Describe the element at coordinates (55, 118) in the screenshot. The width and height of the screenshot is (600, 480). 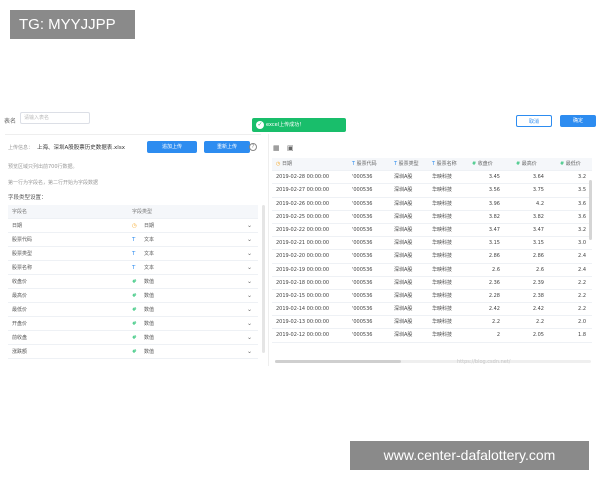
I see `tablename-input: 请输入表名` at that location.